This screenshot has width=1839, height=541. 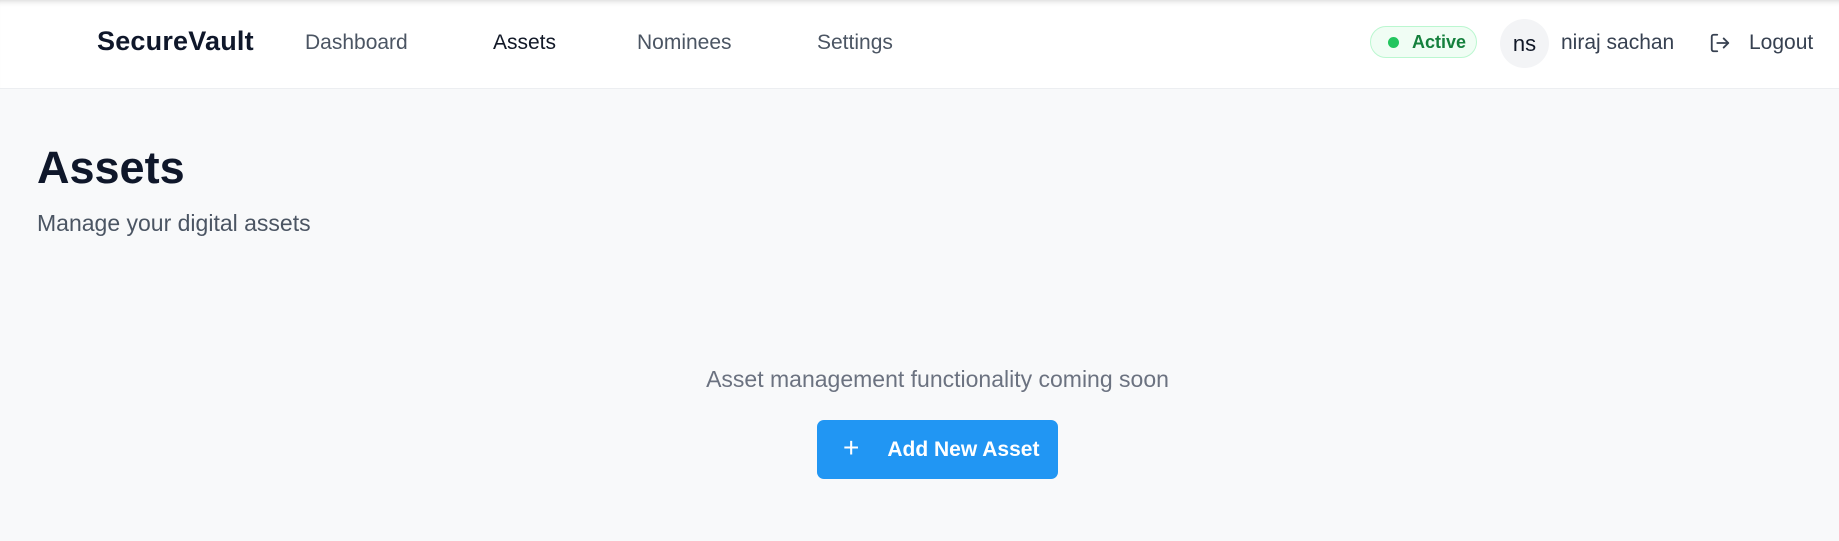 I want to click on page-subtitle: Manage your digital assets, so click(x=174, y=223).